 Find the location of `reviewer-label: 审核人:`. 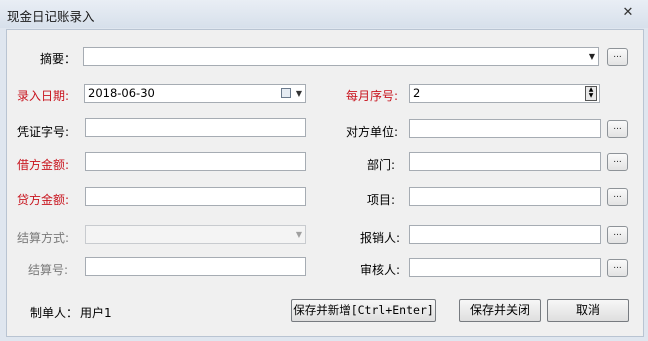

reviewer-label: 审核人: is located at coordinates (380, 270).